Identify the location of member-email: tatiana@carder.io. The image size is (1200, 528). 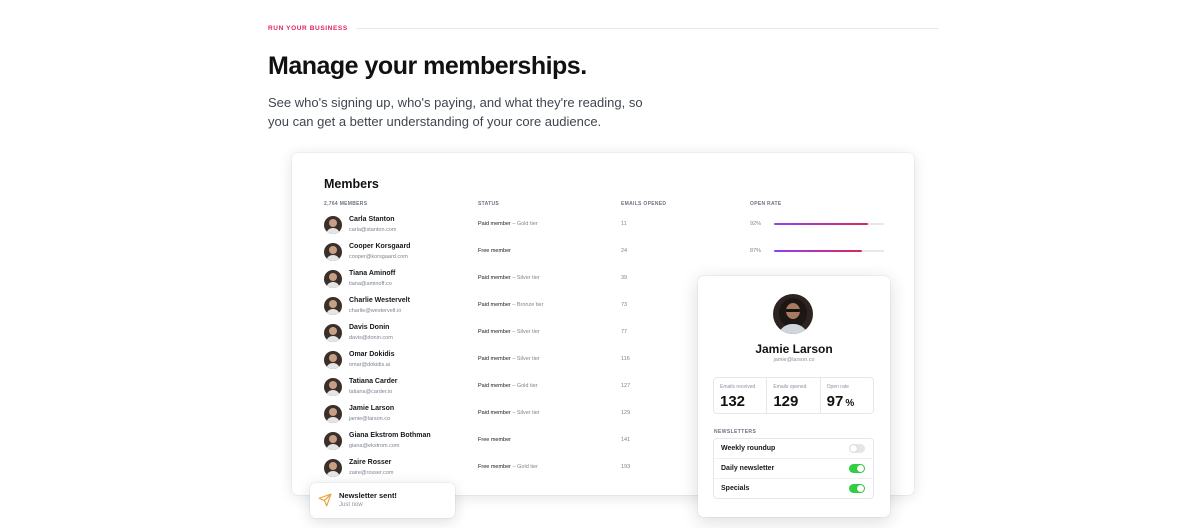
(371, 392).